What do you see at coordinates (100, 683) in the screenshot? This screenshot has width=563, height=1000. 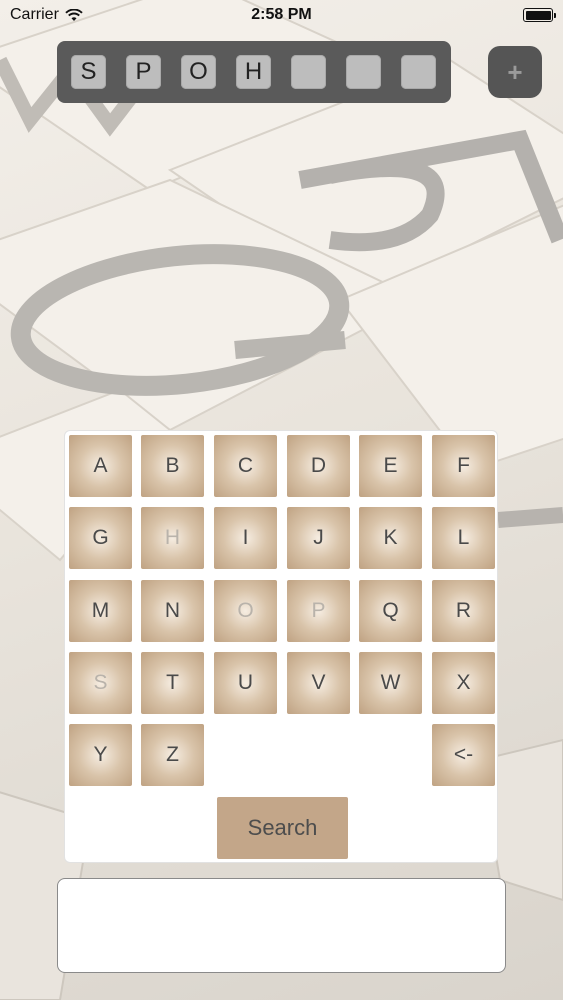 I see `key-s: S` at bounding box center [100, 683].